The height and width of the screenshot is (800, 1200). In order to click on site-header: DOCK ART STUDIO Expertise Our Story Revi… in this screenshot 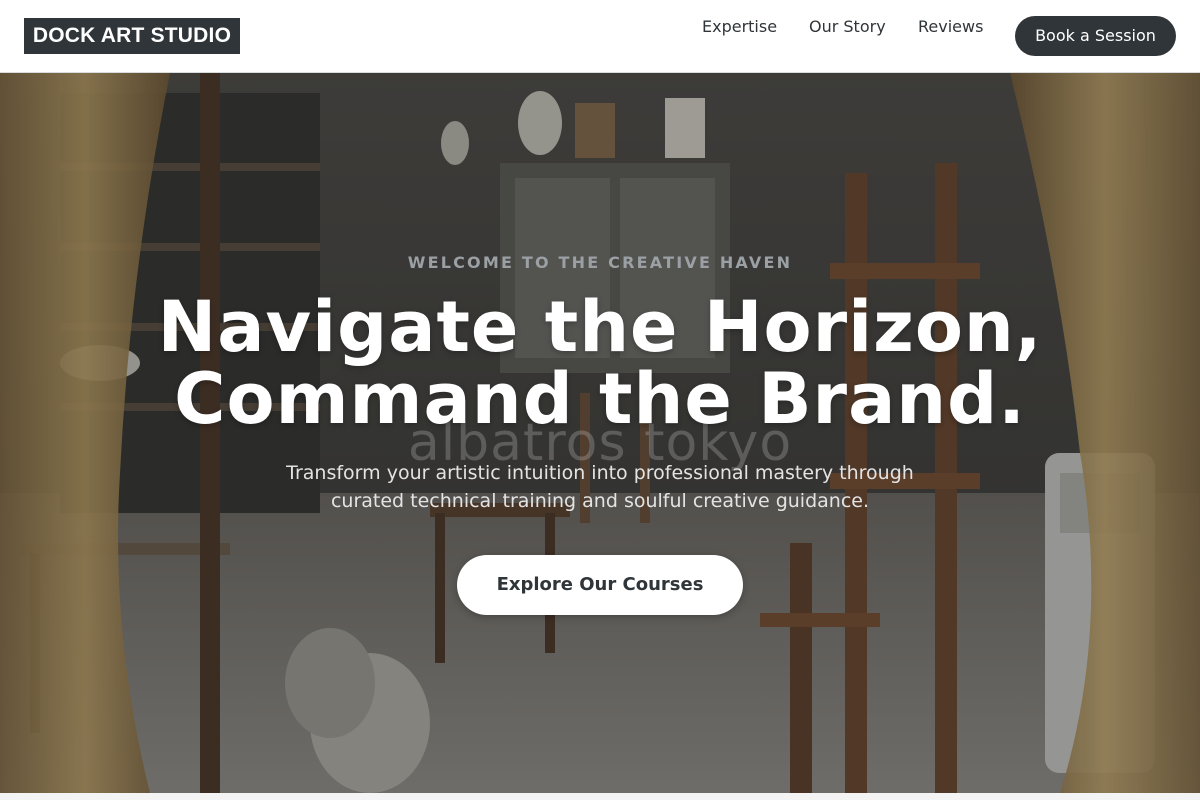, I will do `click(600, 36)`.